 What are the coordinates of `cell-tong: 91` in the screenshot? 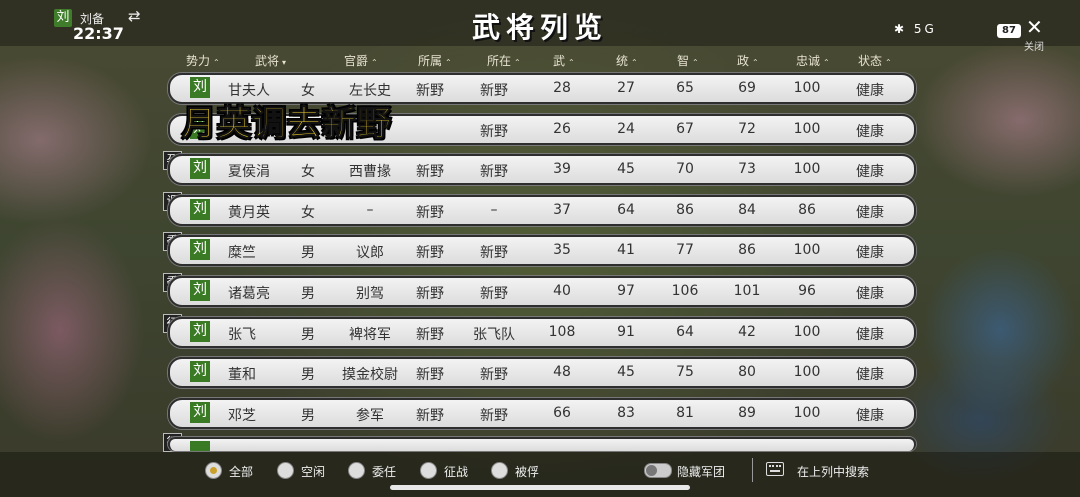 It's located at (626, 332).